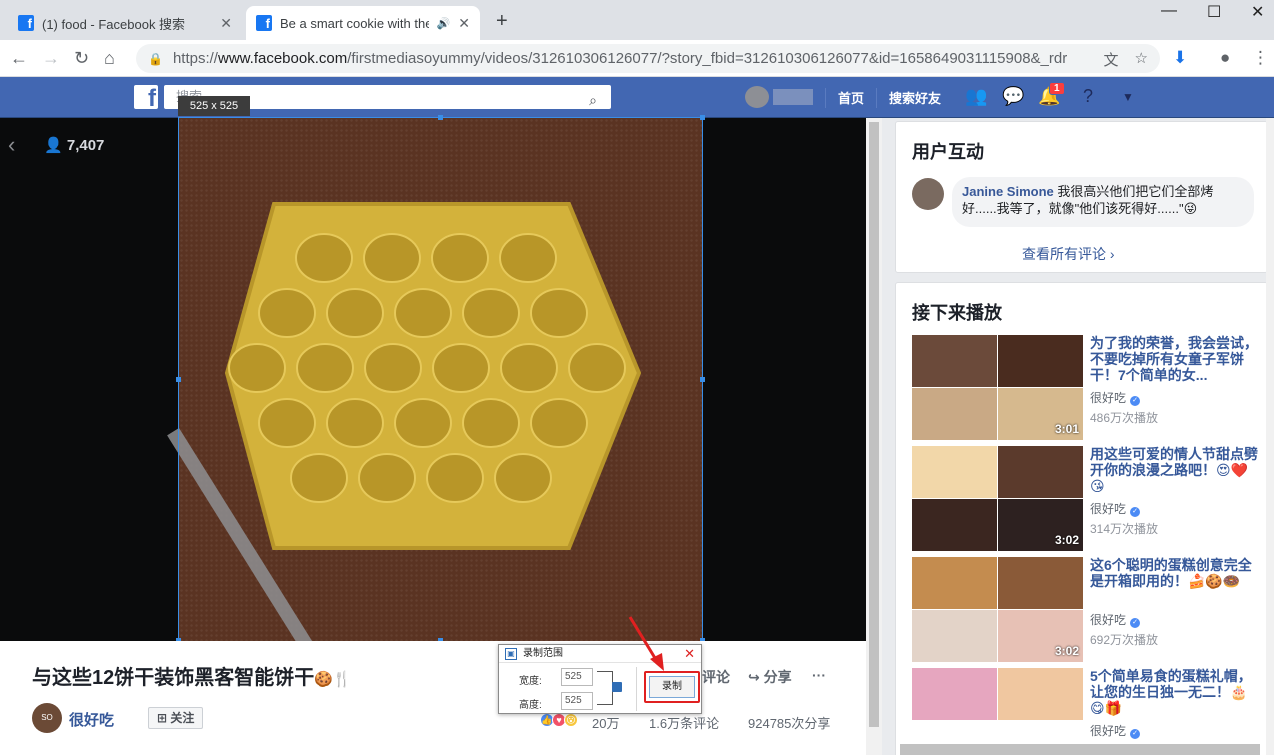 The width and height of the screenshot is (1274, 755). I want to click on url-host: www.facebook.com, so click(282, 58).